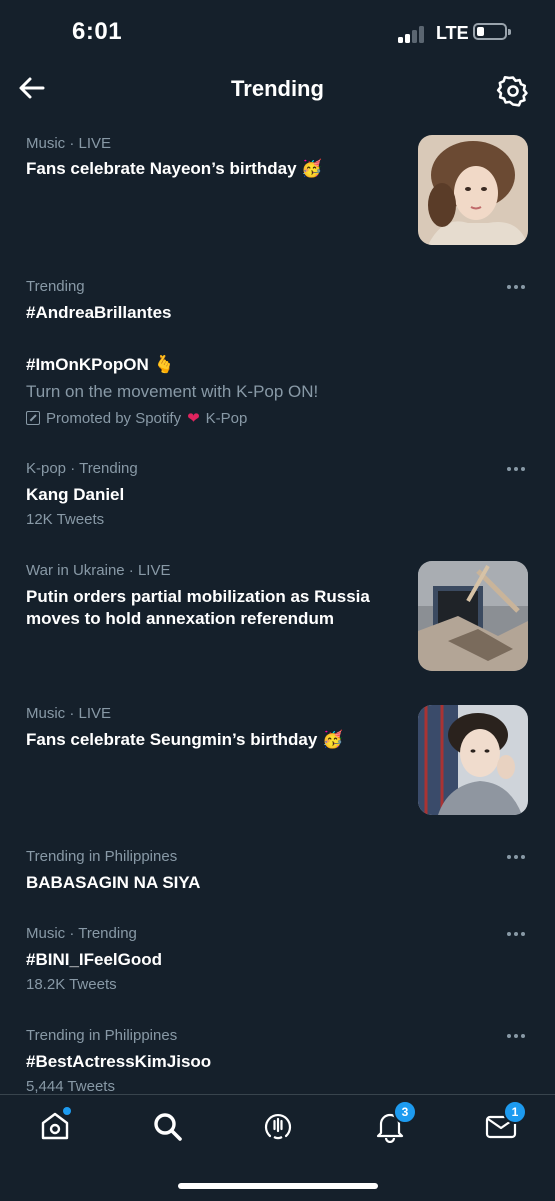 This screenshot has width=555, height=1201. I want to click on home-indicator, so click(278, 1186).